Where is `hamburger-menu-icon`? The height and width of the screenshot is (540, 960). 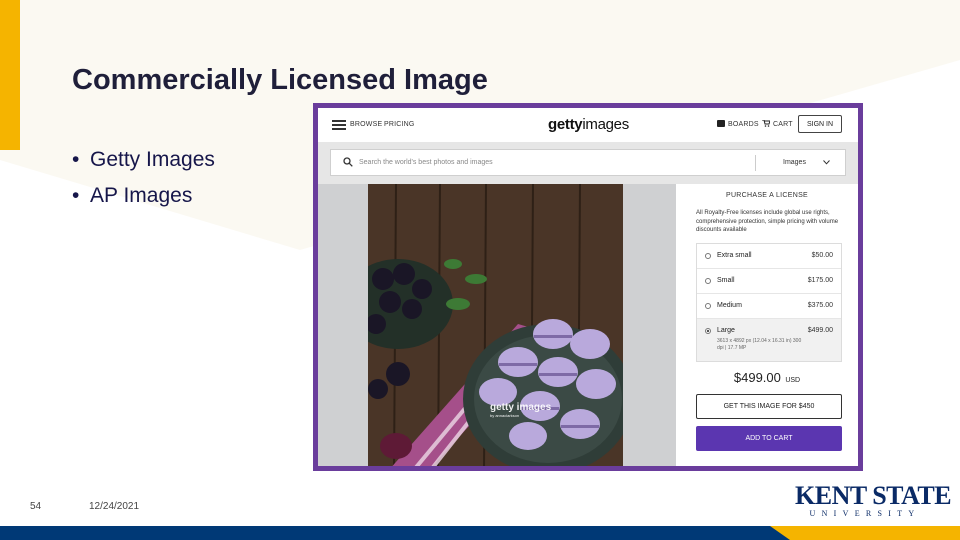 hamburger-menu-icon is located at coordinates (339, 125).